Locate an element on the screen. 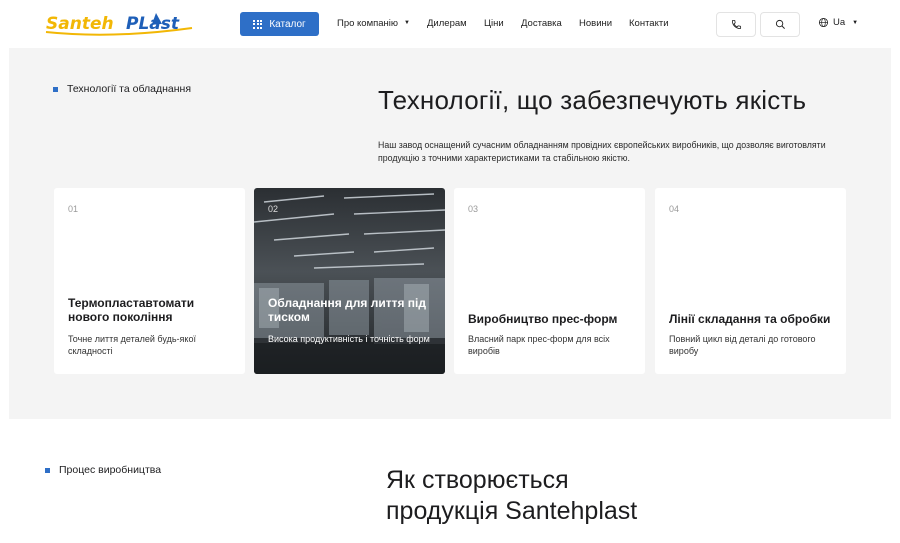  search-button is located at coordinates (780, 24).